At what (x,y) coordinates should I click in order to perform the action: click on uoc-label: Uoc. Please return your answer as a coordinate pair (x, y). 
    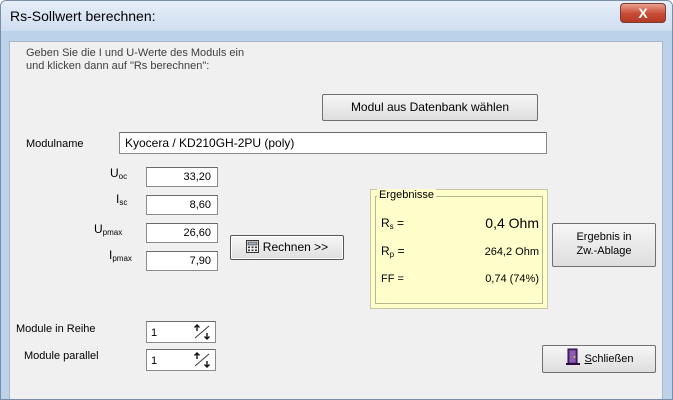
    Looking at the image, I should click on (119, 173).